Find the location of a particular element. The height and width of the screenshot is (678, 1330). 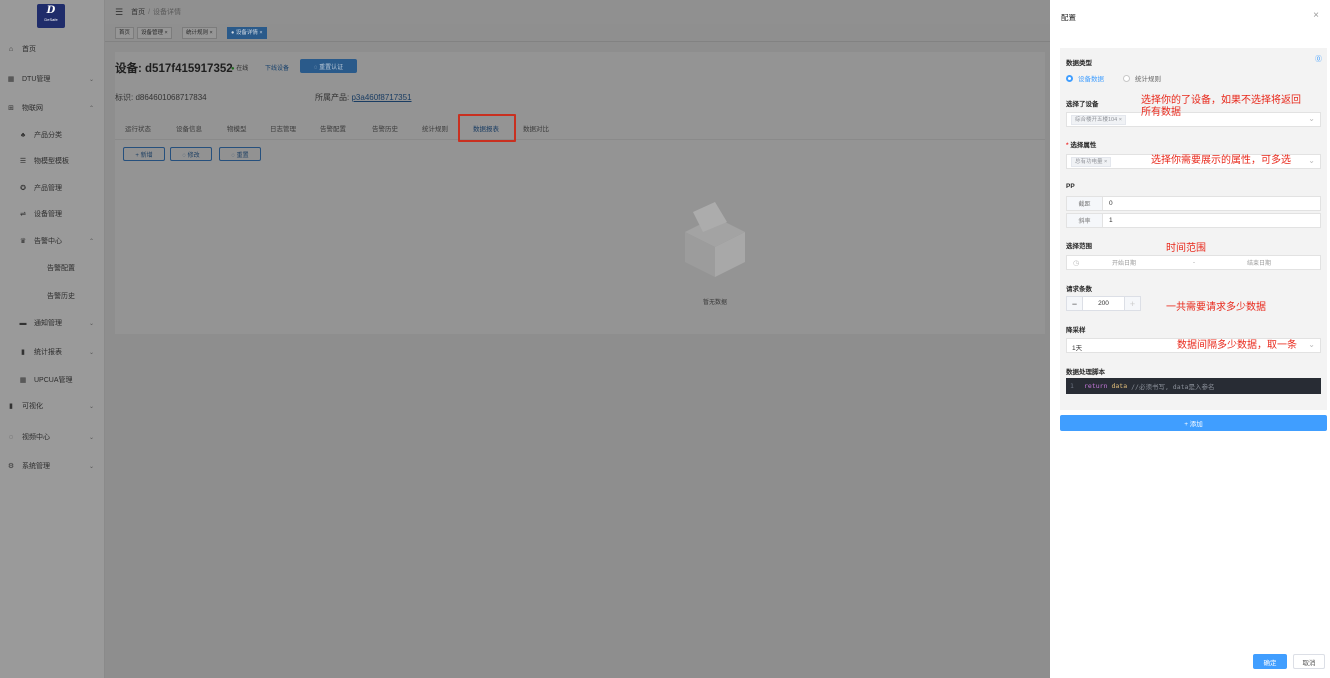

tab-stat-rules: 统计规则 is located at coordinates (435, 128).